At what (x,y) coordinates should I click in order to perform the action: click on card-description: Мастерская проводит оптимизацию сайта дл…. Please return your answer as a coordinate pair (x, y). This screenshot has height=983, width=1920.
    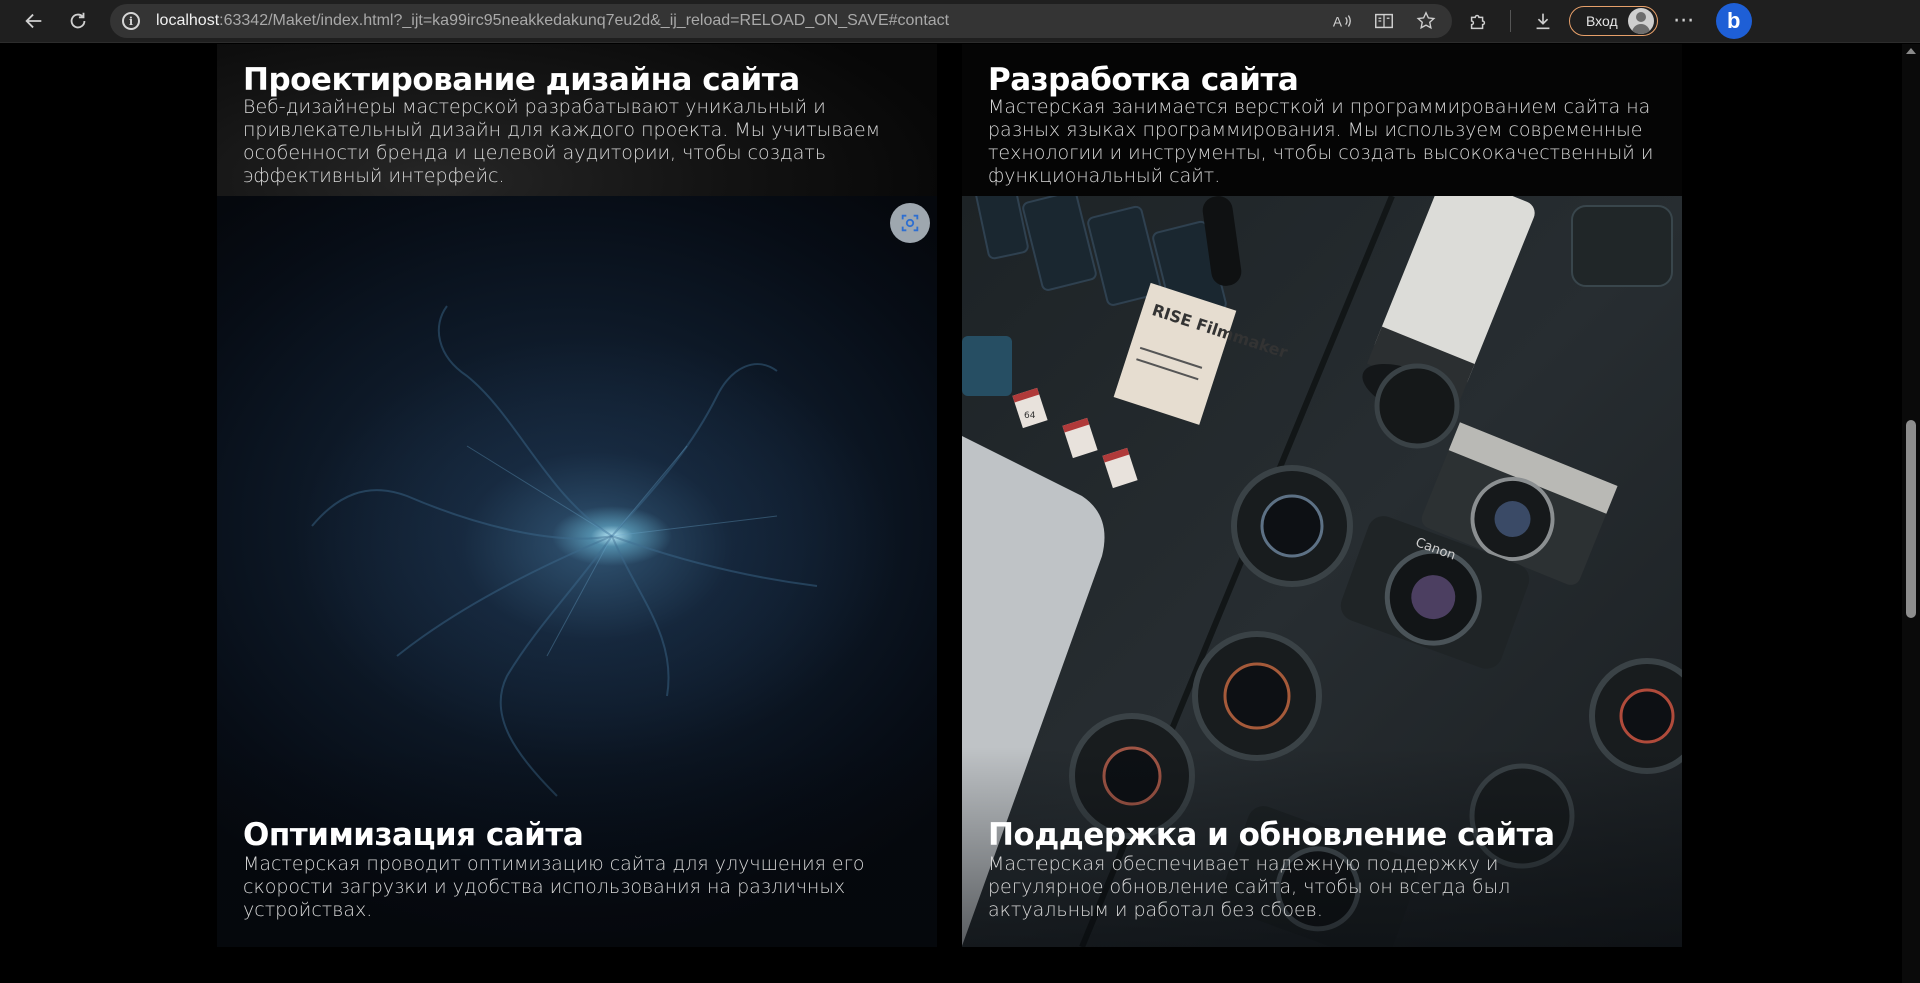
    Looking at the image, I should click on (554, 887).